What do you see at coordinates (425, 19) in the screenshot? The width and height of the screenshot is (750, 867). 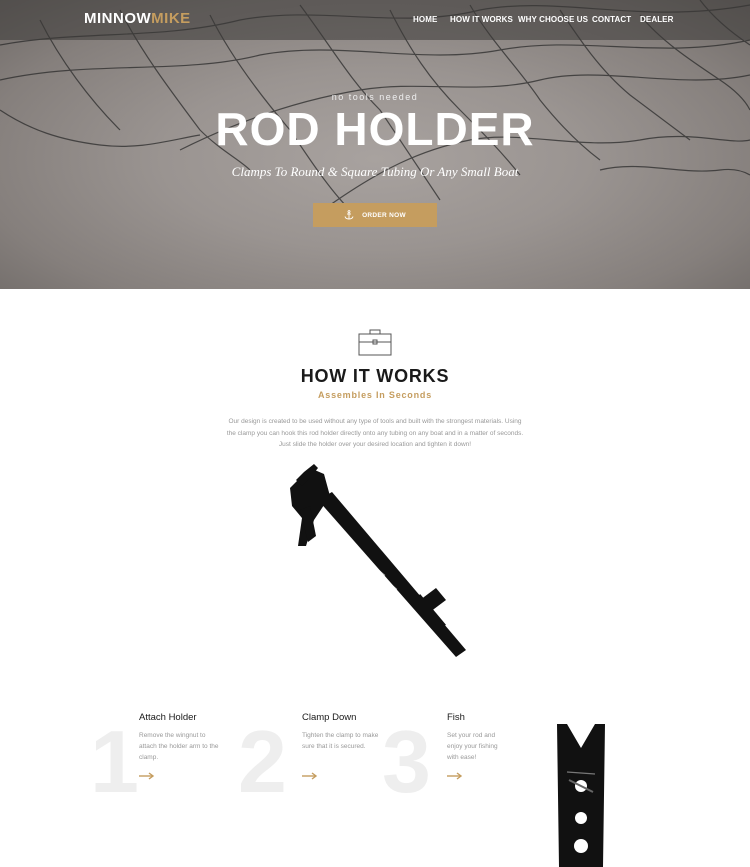 I see `nav-item-home: HOME` at bounding box center [425, 19].